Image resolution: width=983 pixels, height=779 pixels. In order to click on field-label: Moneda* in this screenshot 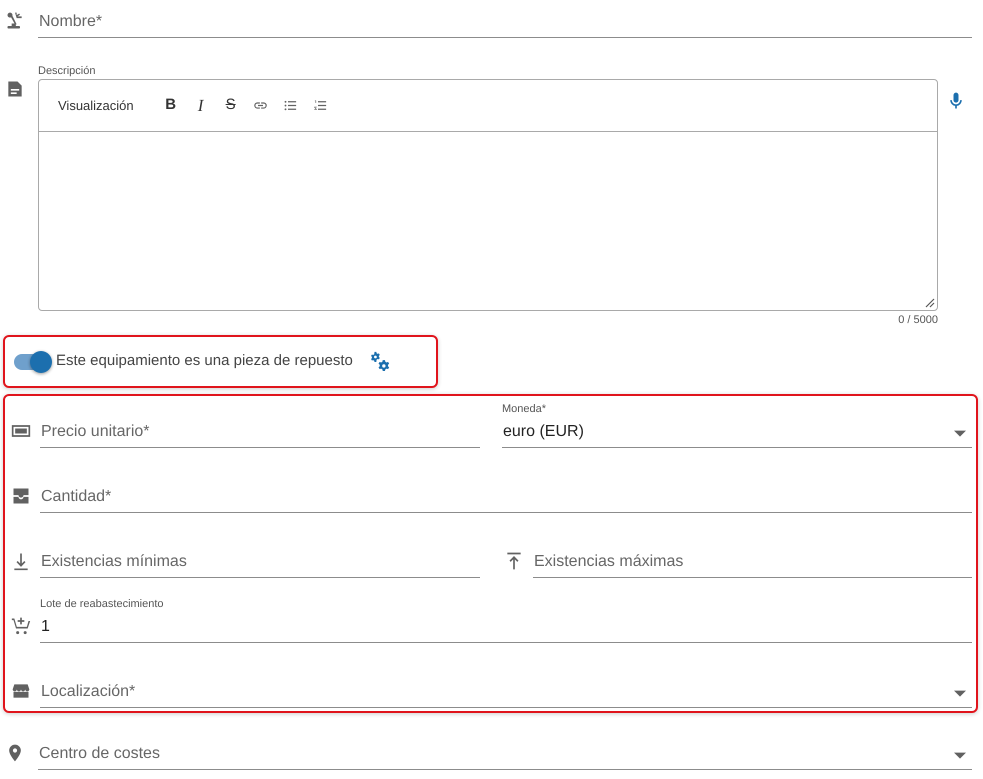, I will do `click(525, 409)`.